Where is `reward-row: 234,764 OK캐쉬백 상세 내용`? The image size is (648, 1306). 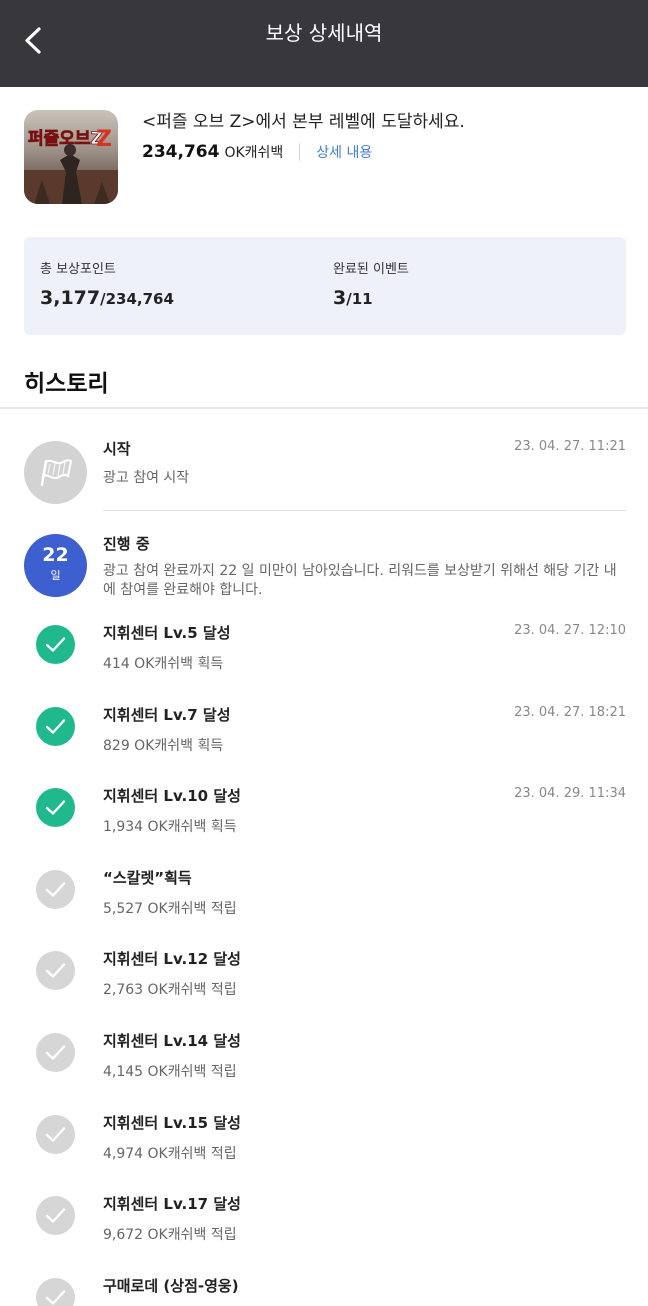
reward-row: 234,764 OK캐쉬백 상세 내용 is located at coordinates (257, 152).